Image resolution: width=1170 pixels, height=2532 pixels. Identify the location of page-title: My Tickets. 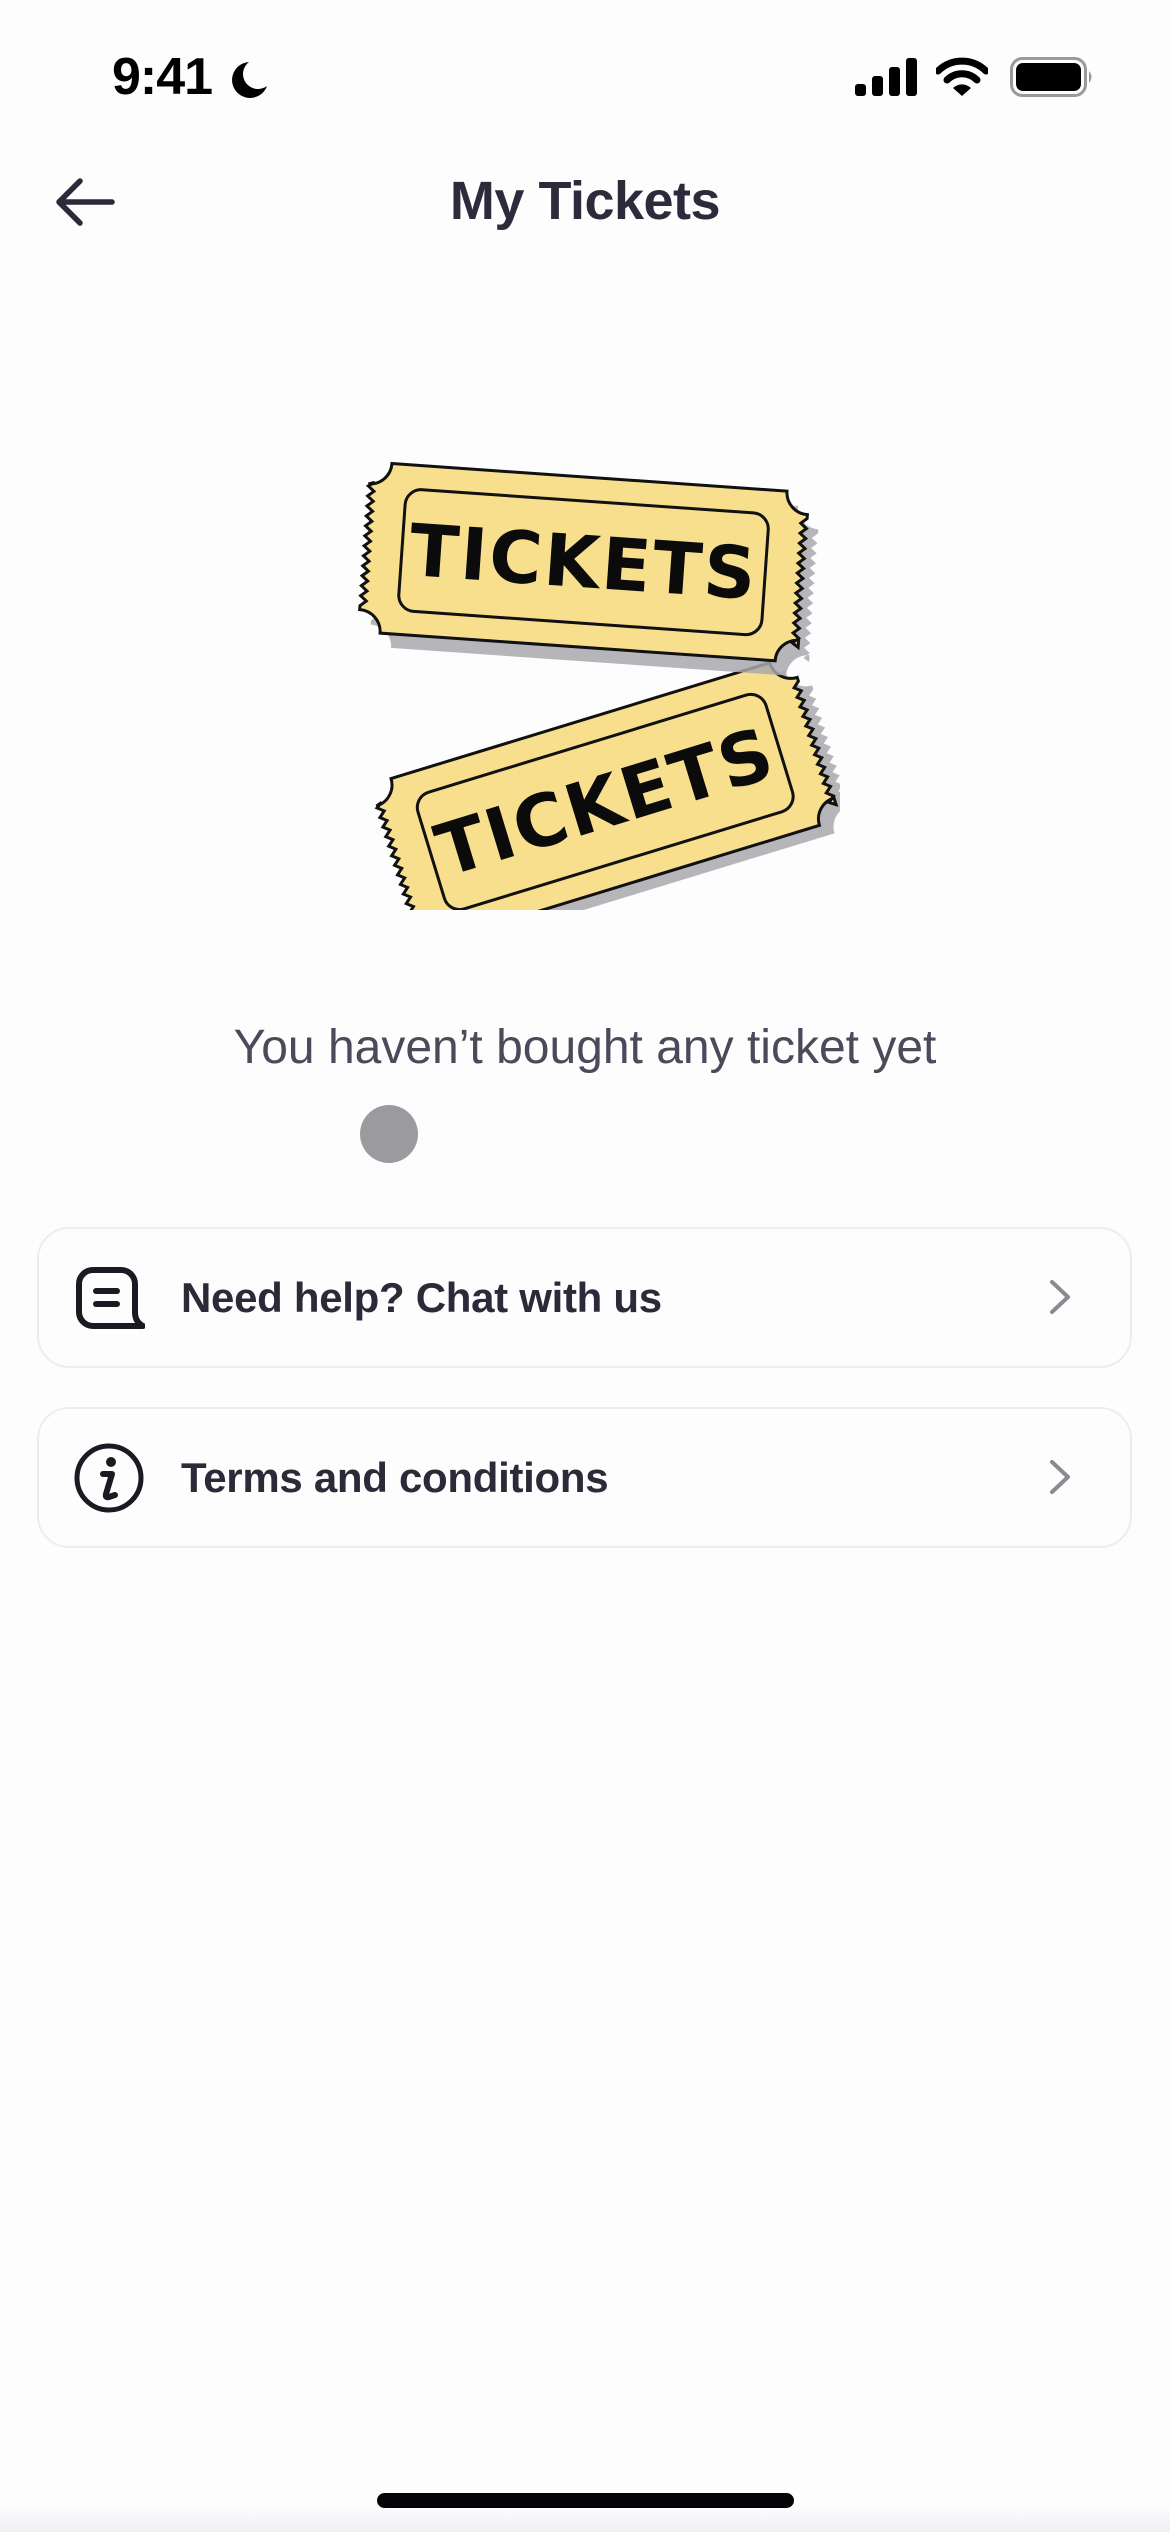
(585, 201).